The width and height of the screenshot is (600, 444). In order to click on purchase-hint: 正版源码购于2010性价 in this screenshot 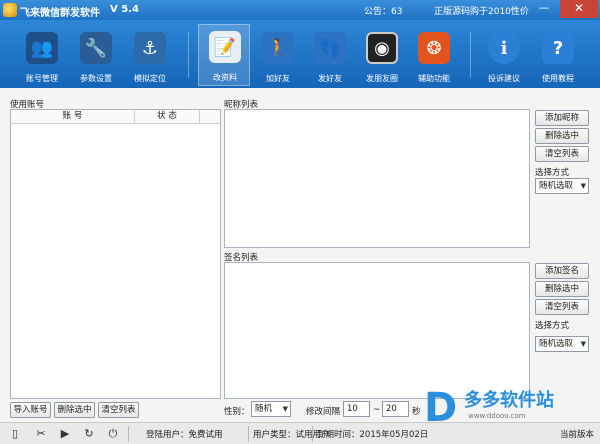, I will do `click(481, 10)`.